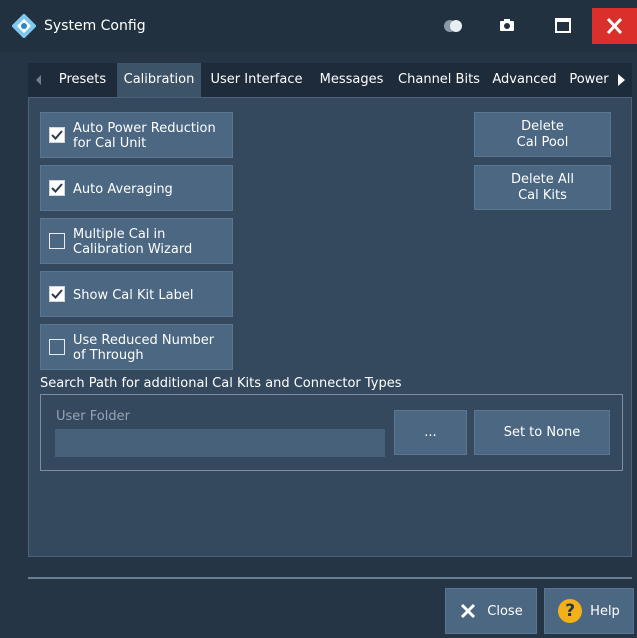 The width and height of the screenshot is (637, 638). What do you see at coordinates (542, 187) in the screenshot?
I see `delete-all-cal-kits-button: Delete All Cal Kits` at bounding box center [542, 187].